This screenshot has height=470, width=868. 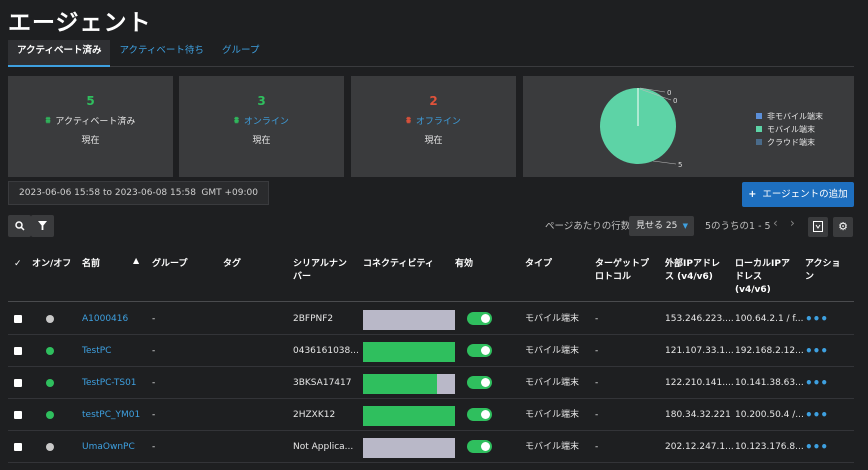 I want to click on col-tag: タグ, so click(x=232, y=264).